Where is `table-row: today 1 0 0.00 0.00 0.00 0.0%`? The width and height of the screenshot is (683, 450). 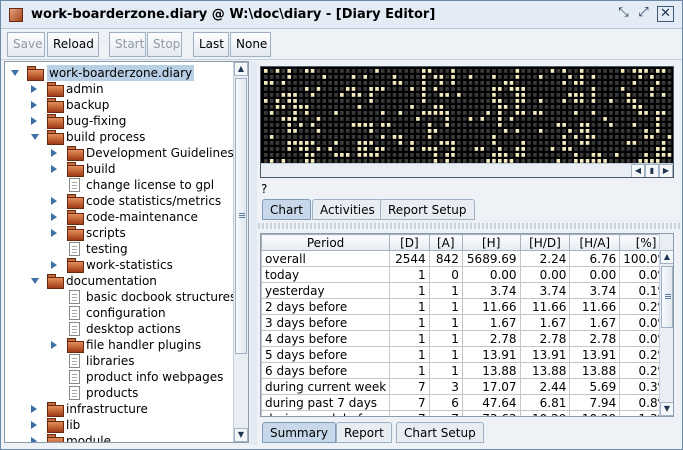 table-row: today 1 0 0.00 0.00 0.00 0.0% is located at coordinates (467, 274).